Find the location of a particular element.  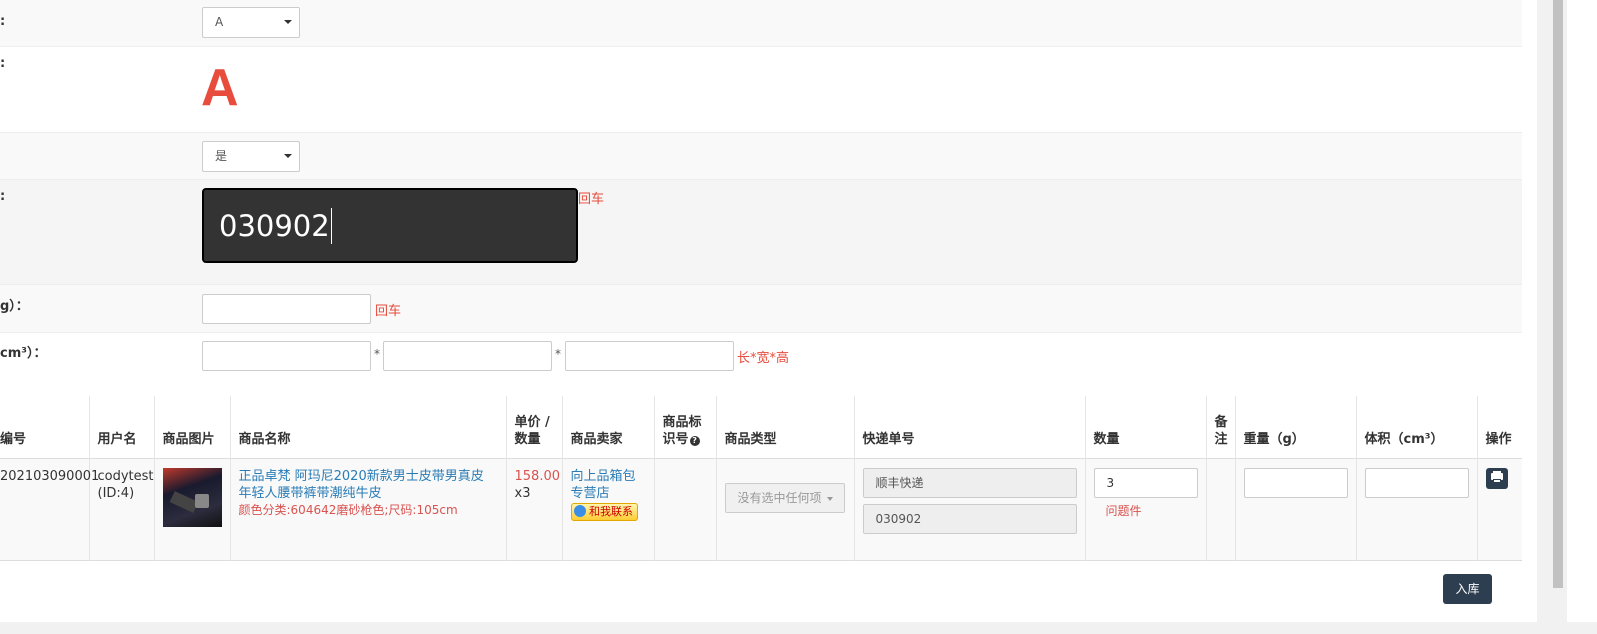

col-product-id: 商品标识号? is located at coordinates (685, 427).